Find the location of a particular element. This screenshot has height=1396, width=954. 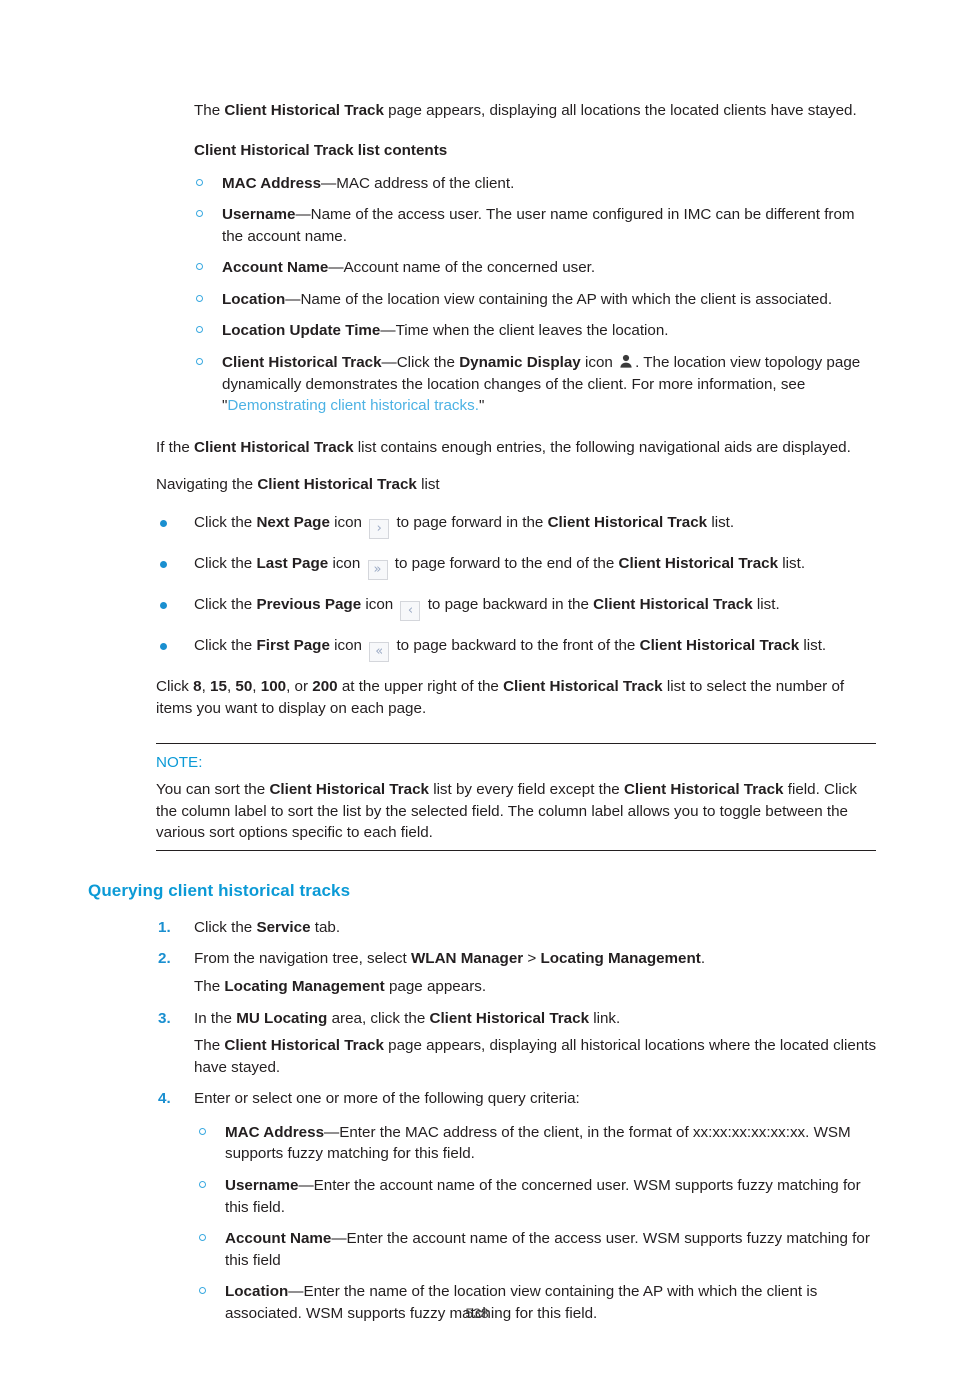

nav-lead-bold: Client Historical Track is located at coordinates (274, 447).